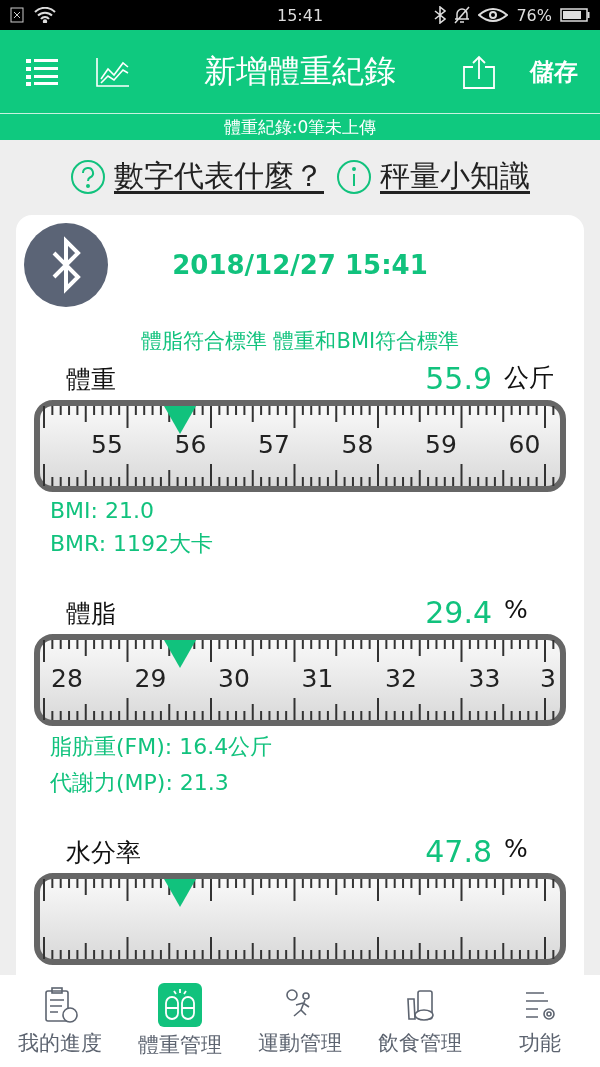 The width and height of the screenshot is (600, 1067). Describe the element at coordinates (17, 15) in the screenshot. I see `sim-icon` at that location.